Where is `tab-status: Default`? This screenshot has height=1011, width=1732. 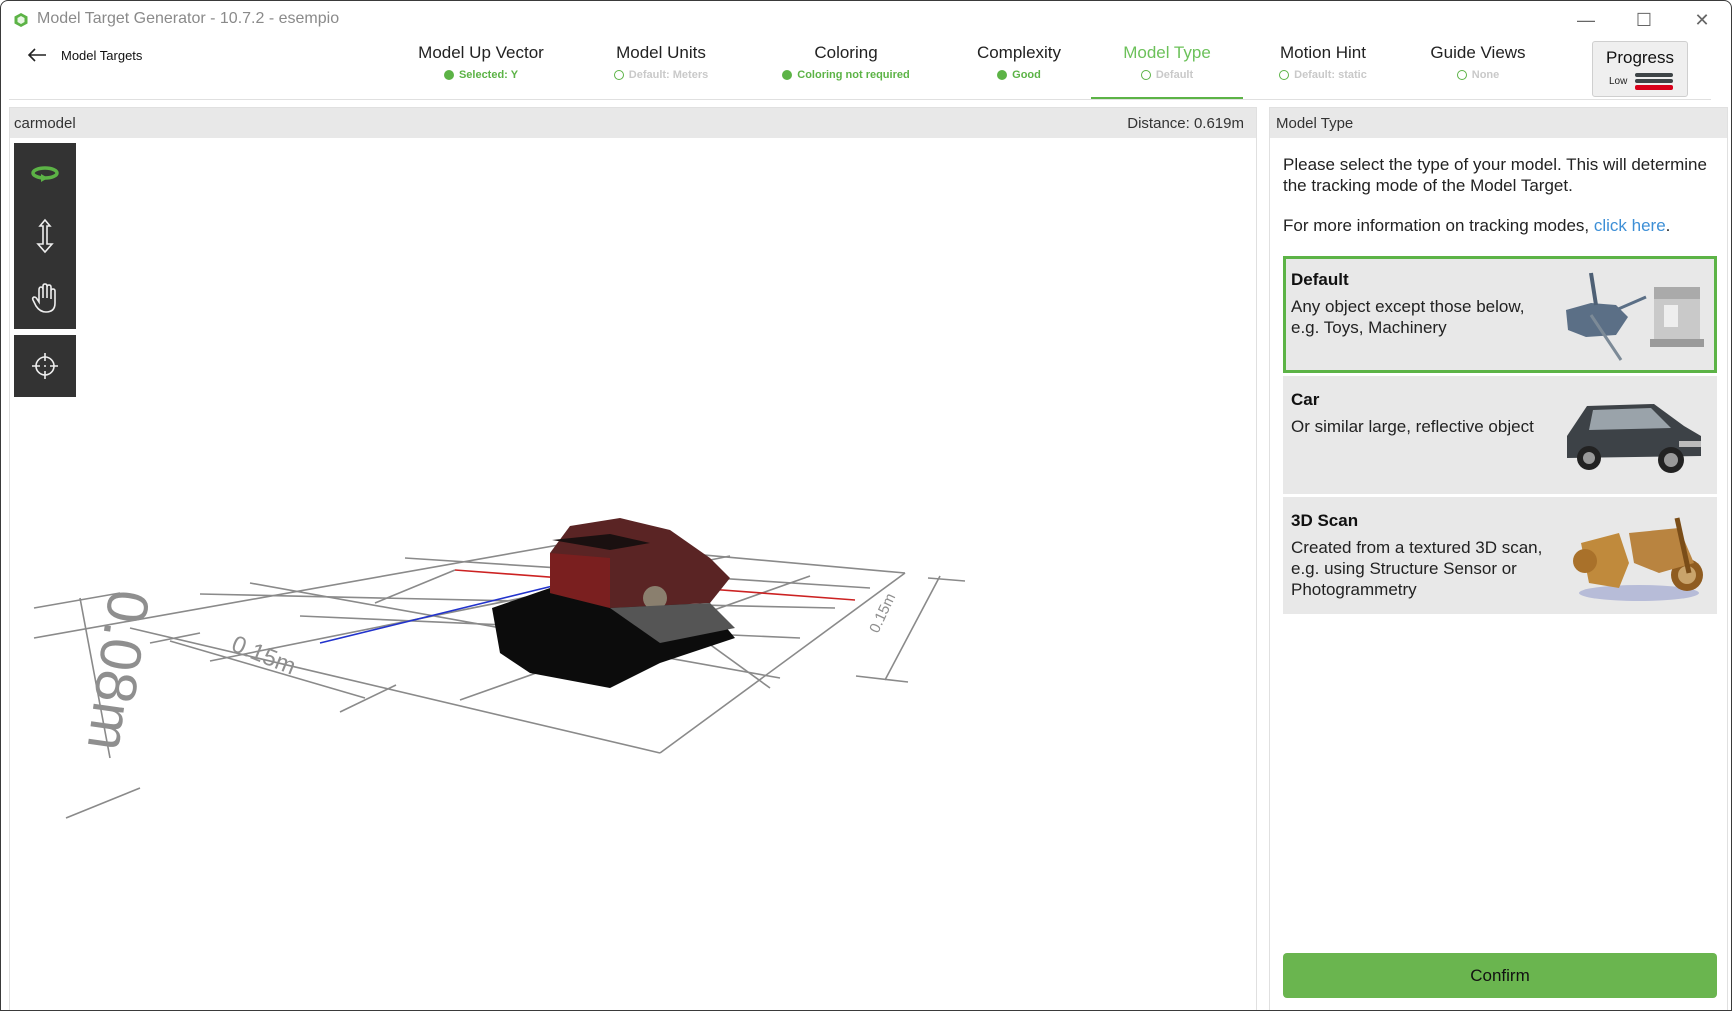 tab-status: Default is located at coordinates (1174, 75).